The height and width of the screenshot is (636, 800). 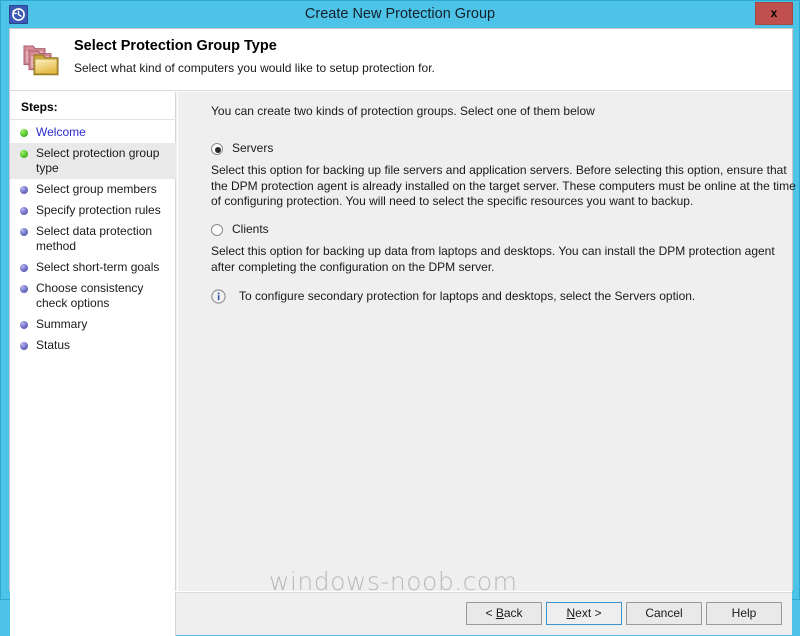 What do you see at coordinates (774, 13) in the screenshot?
I see `close-button: x` at bounding box center [774, 13].